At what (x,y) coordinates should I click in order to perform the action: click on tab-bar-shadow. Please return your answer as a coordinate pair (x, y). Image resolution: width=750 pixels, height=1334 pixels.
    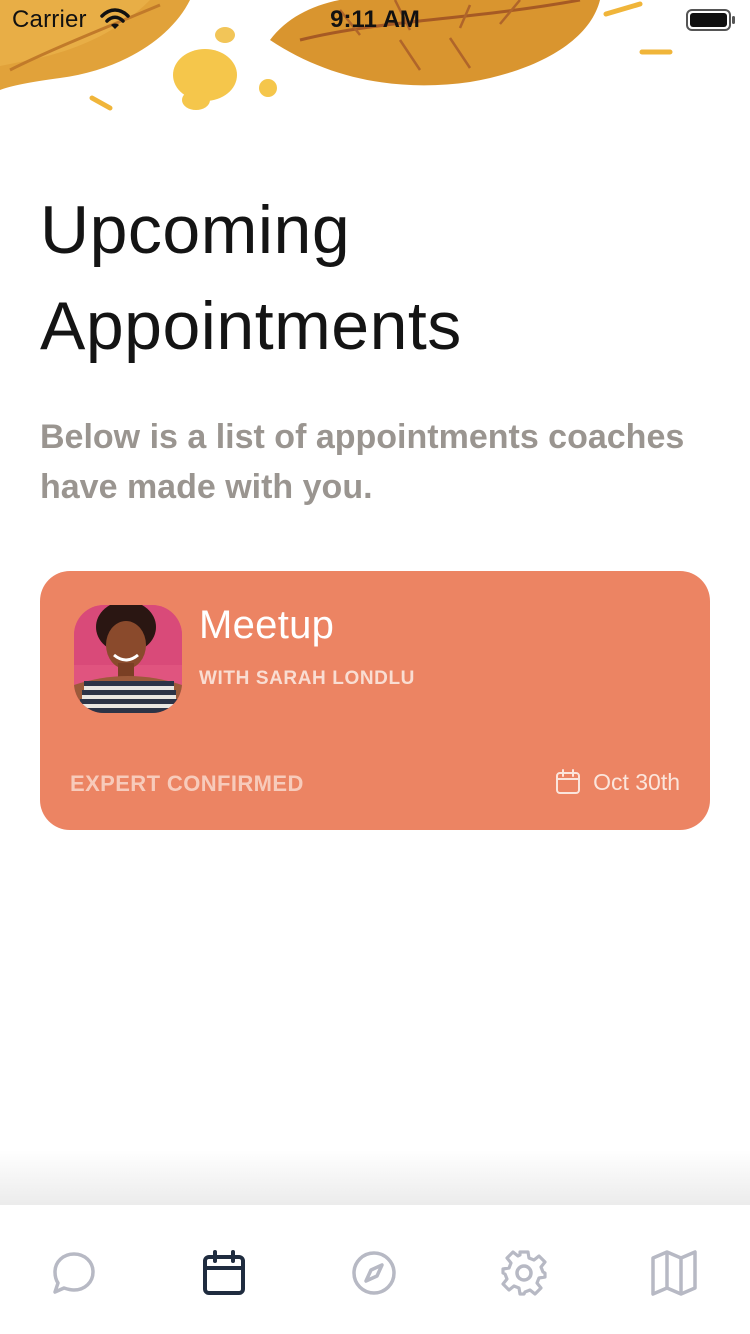
    Looking at the image, I should click on (375, 1177).